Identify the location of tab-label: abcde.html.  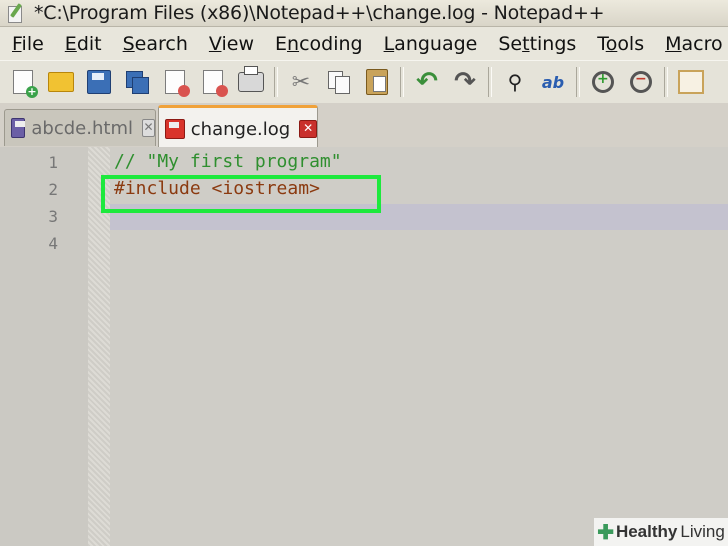
(82, 128).